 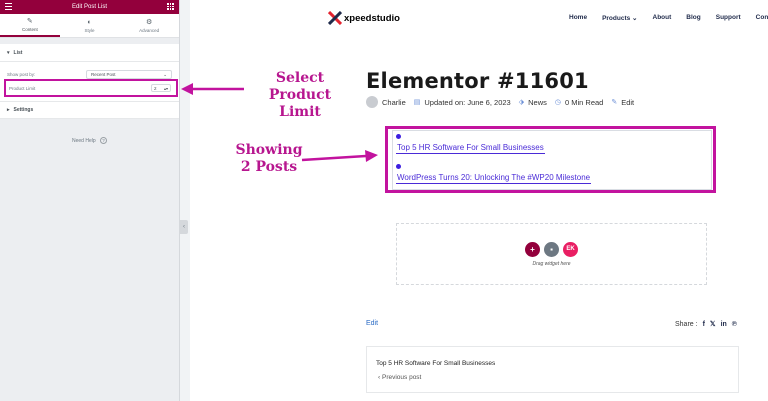 I want to click on updated-date: Updated on: June 6, 2023, so click(x=467, y=102).